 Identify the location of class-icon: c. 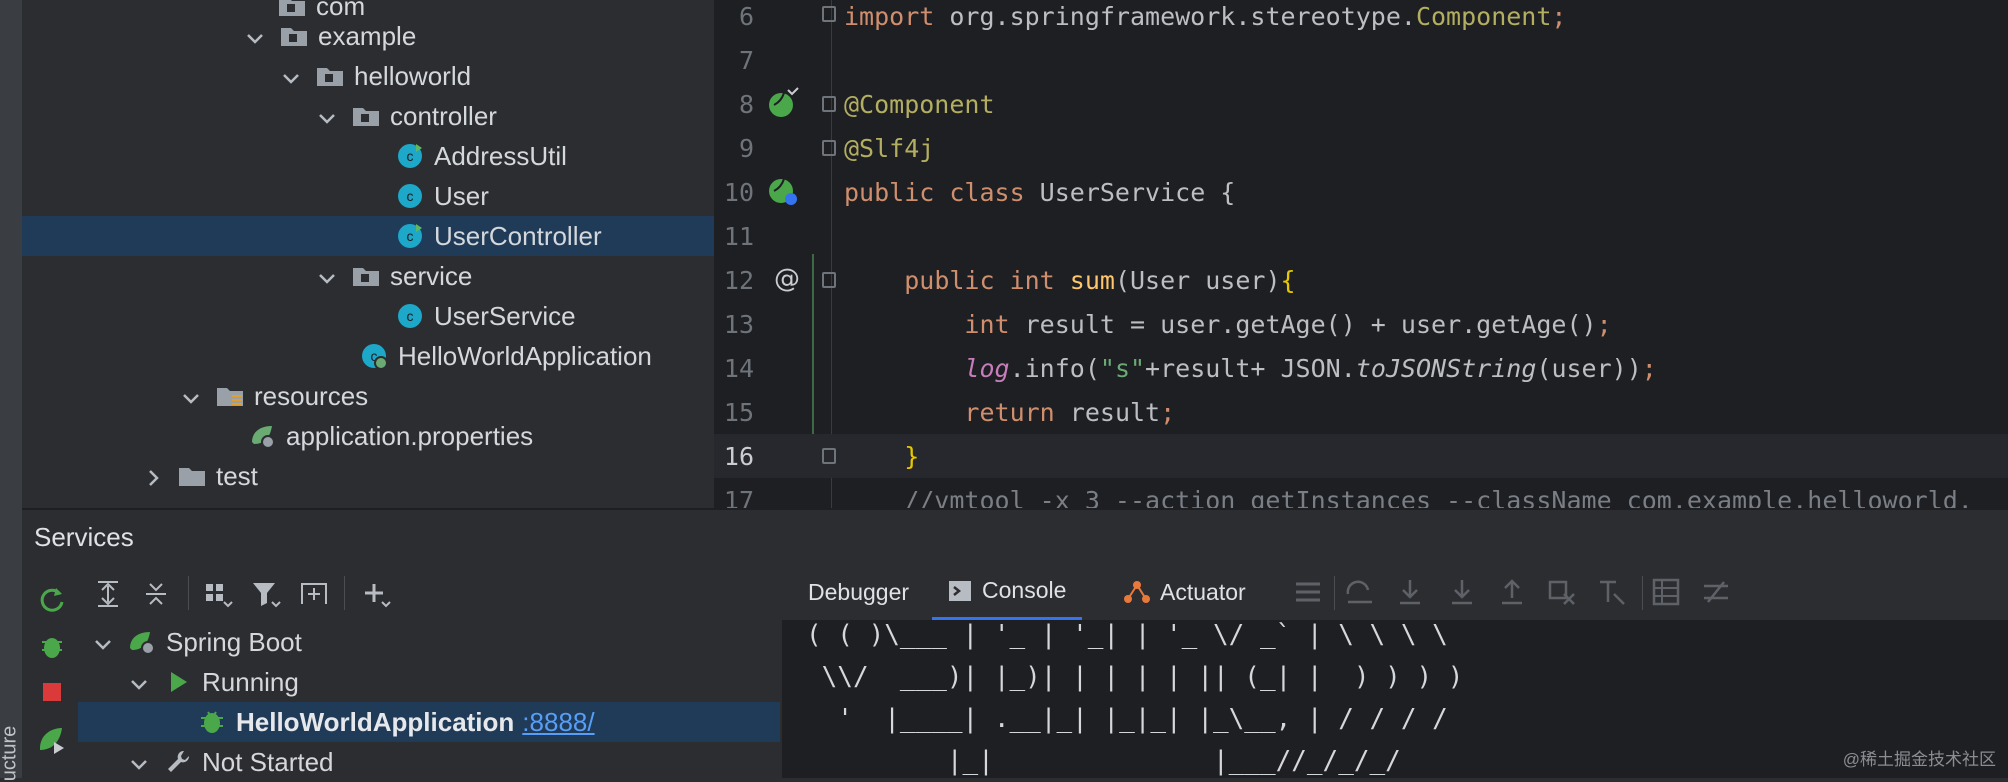
(410, 236).